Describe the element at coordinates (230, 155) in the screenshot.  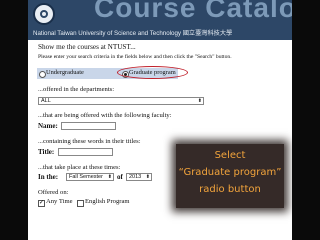
I see `callout-line-1: Select` at that location.